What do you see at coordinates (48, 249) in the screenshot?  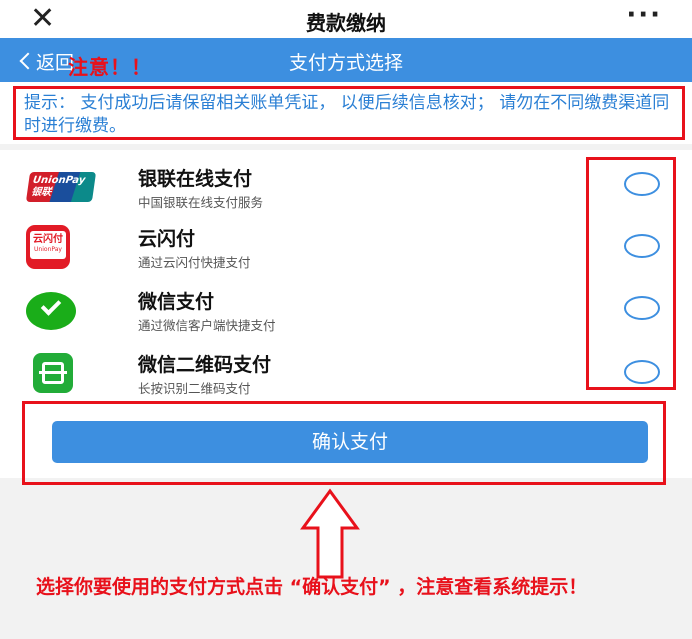 I see `yunshanfu-icon-subtext: UnionPay` at bounding box center [48, 249].